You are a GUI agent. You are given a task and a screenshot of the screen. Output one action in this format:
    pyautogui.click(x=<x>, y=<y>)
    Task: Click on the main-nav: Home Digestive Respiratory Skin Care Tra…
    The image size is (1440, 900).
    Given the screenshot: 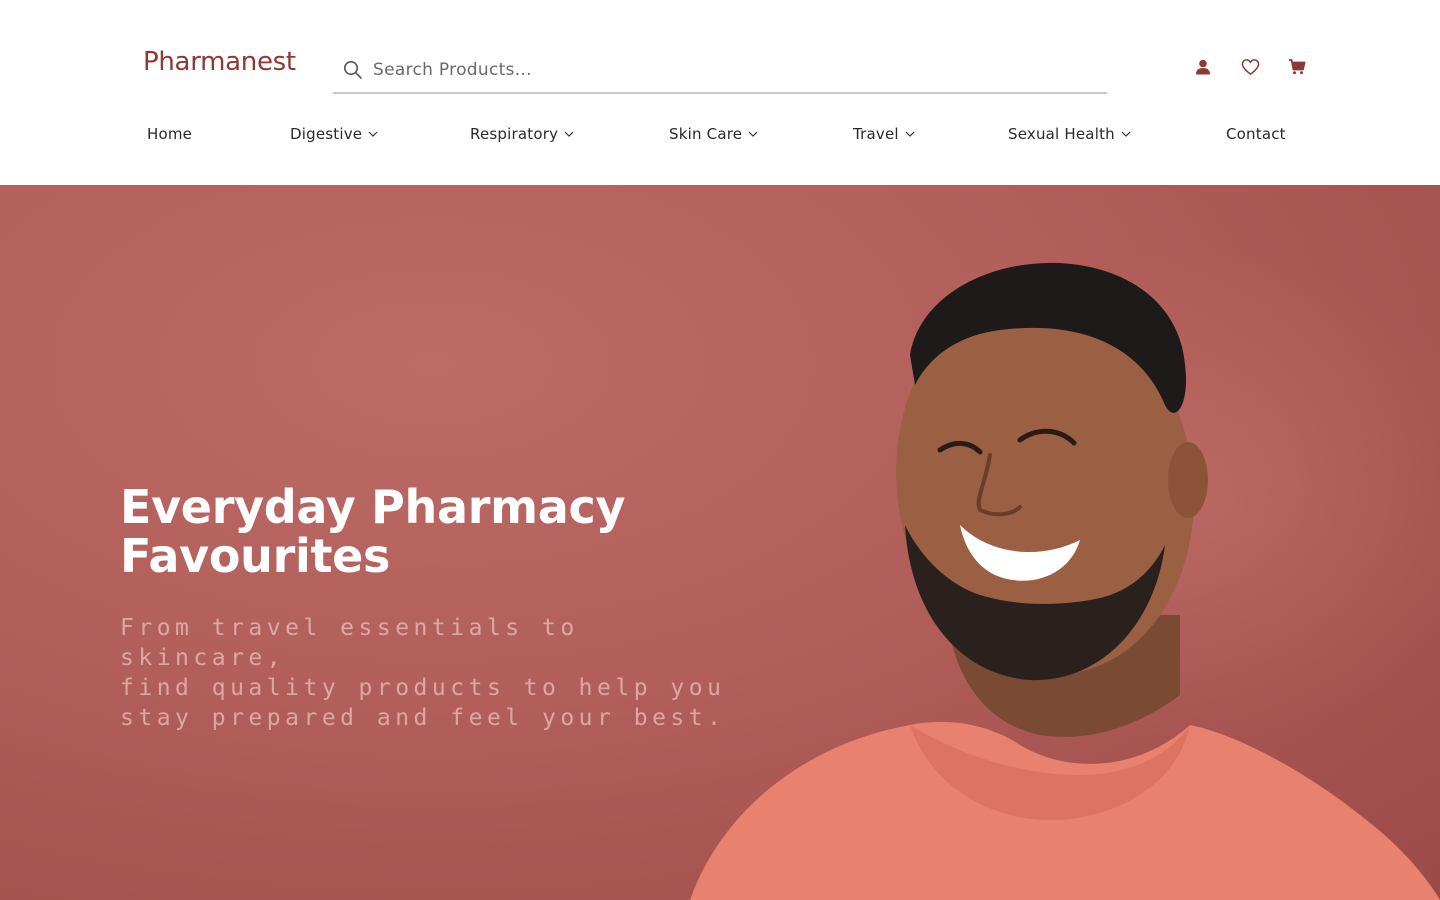 What is the action you would take?
    pyautogui.click(x=720, y=134)
    